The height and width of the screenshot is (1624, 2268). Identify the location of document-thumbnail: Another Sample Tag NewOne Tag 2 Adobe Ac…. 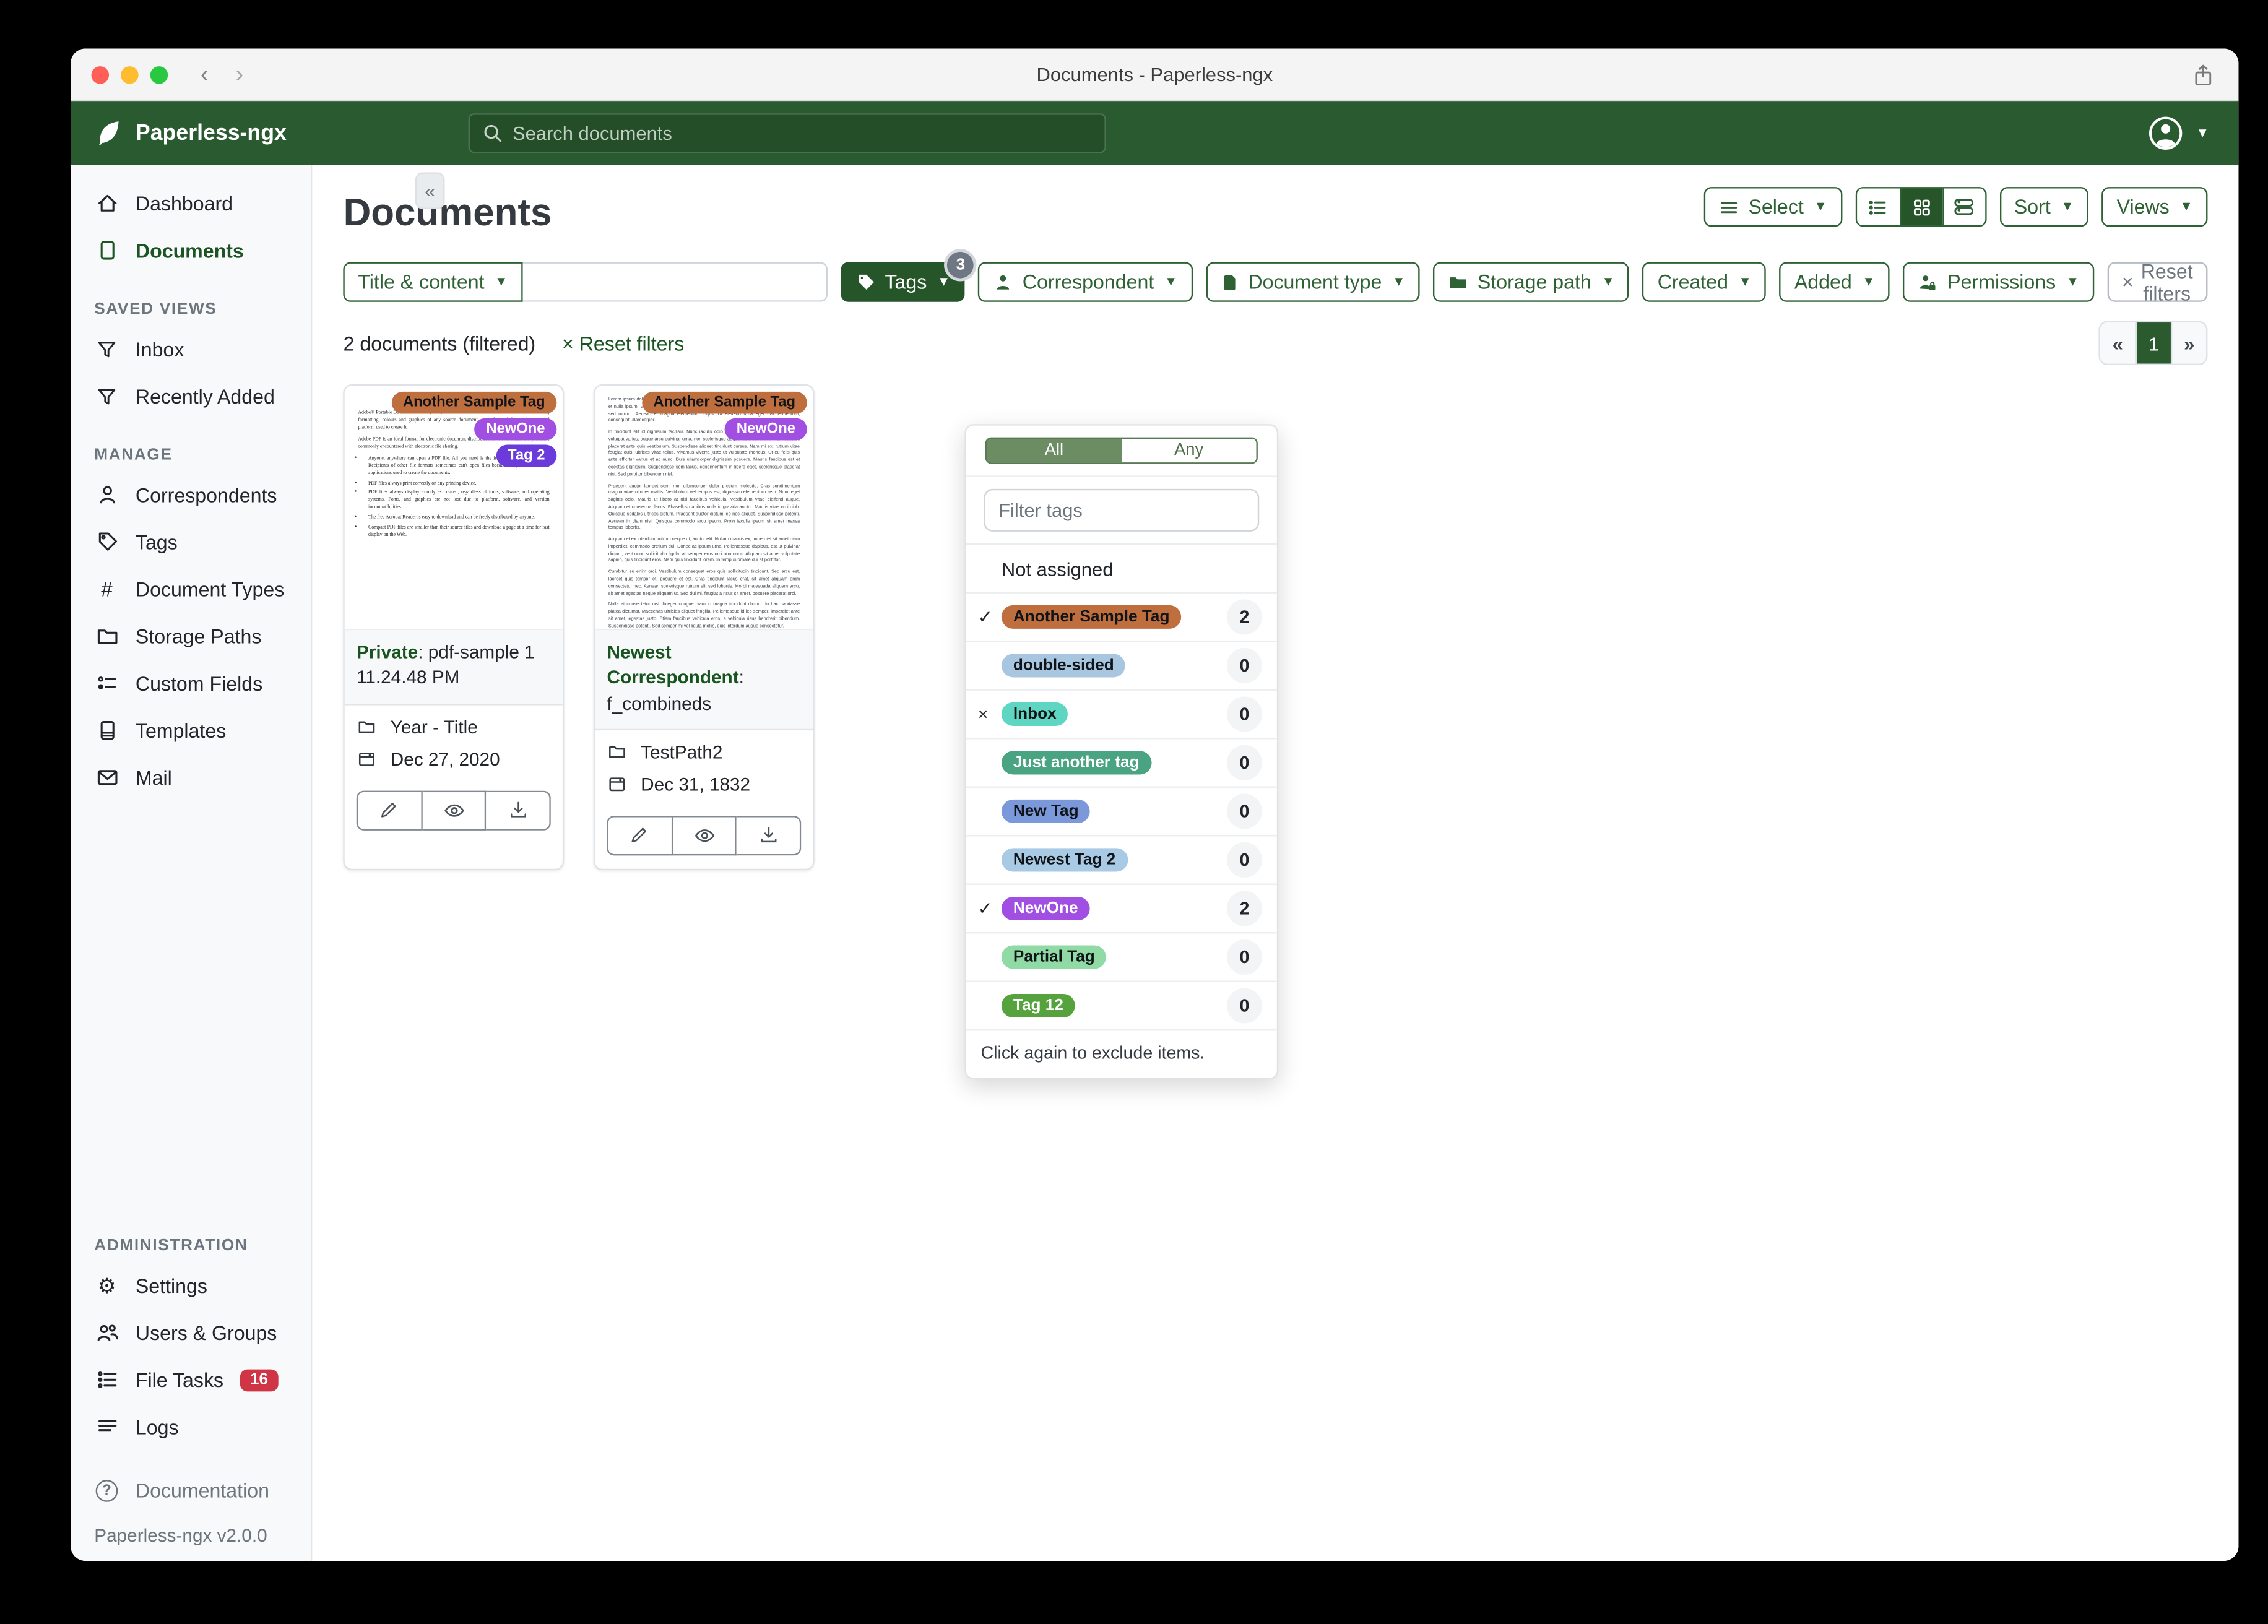
(453, 508).